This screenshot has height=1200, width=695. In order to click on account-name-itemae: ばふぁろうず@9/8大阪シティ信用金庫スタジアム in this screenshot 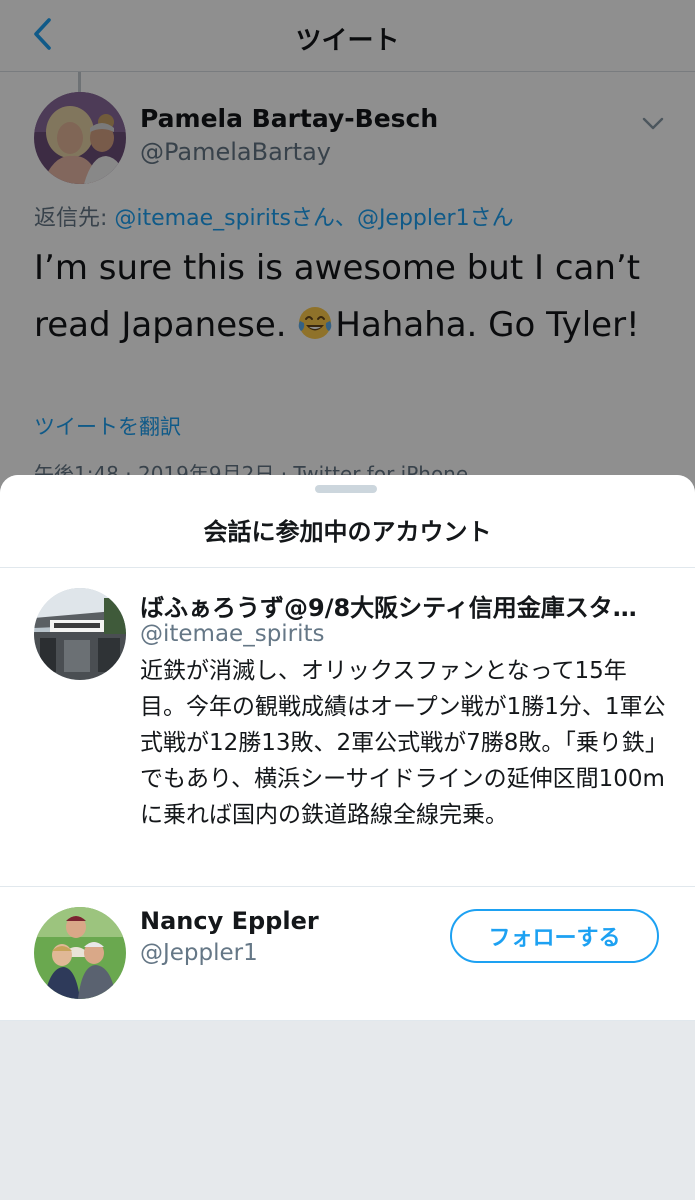, I will do `click(390, 605)`.